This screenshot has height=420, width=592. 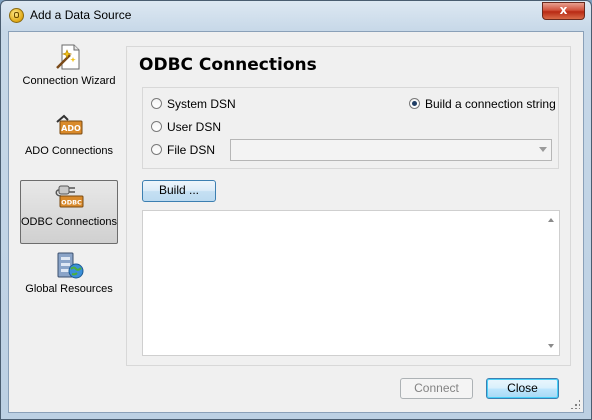 I want to click on radio-label: Build a connection string, so click(x=490, y=104).